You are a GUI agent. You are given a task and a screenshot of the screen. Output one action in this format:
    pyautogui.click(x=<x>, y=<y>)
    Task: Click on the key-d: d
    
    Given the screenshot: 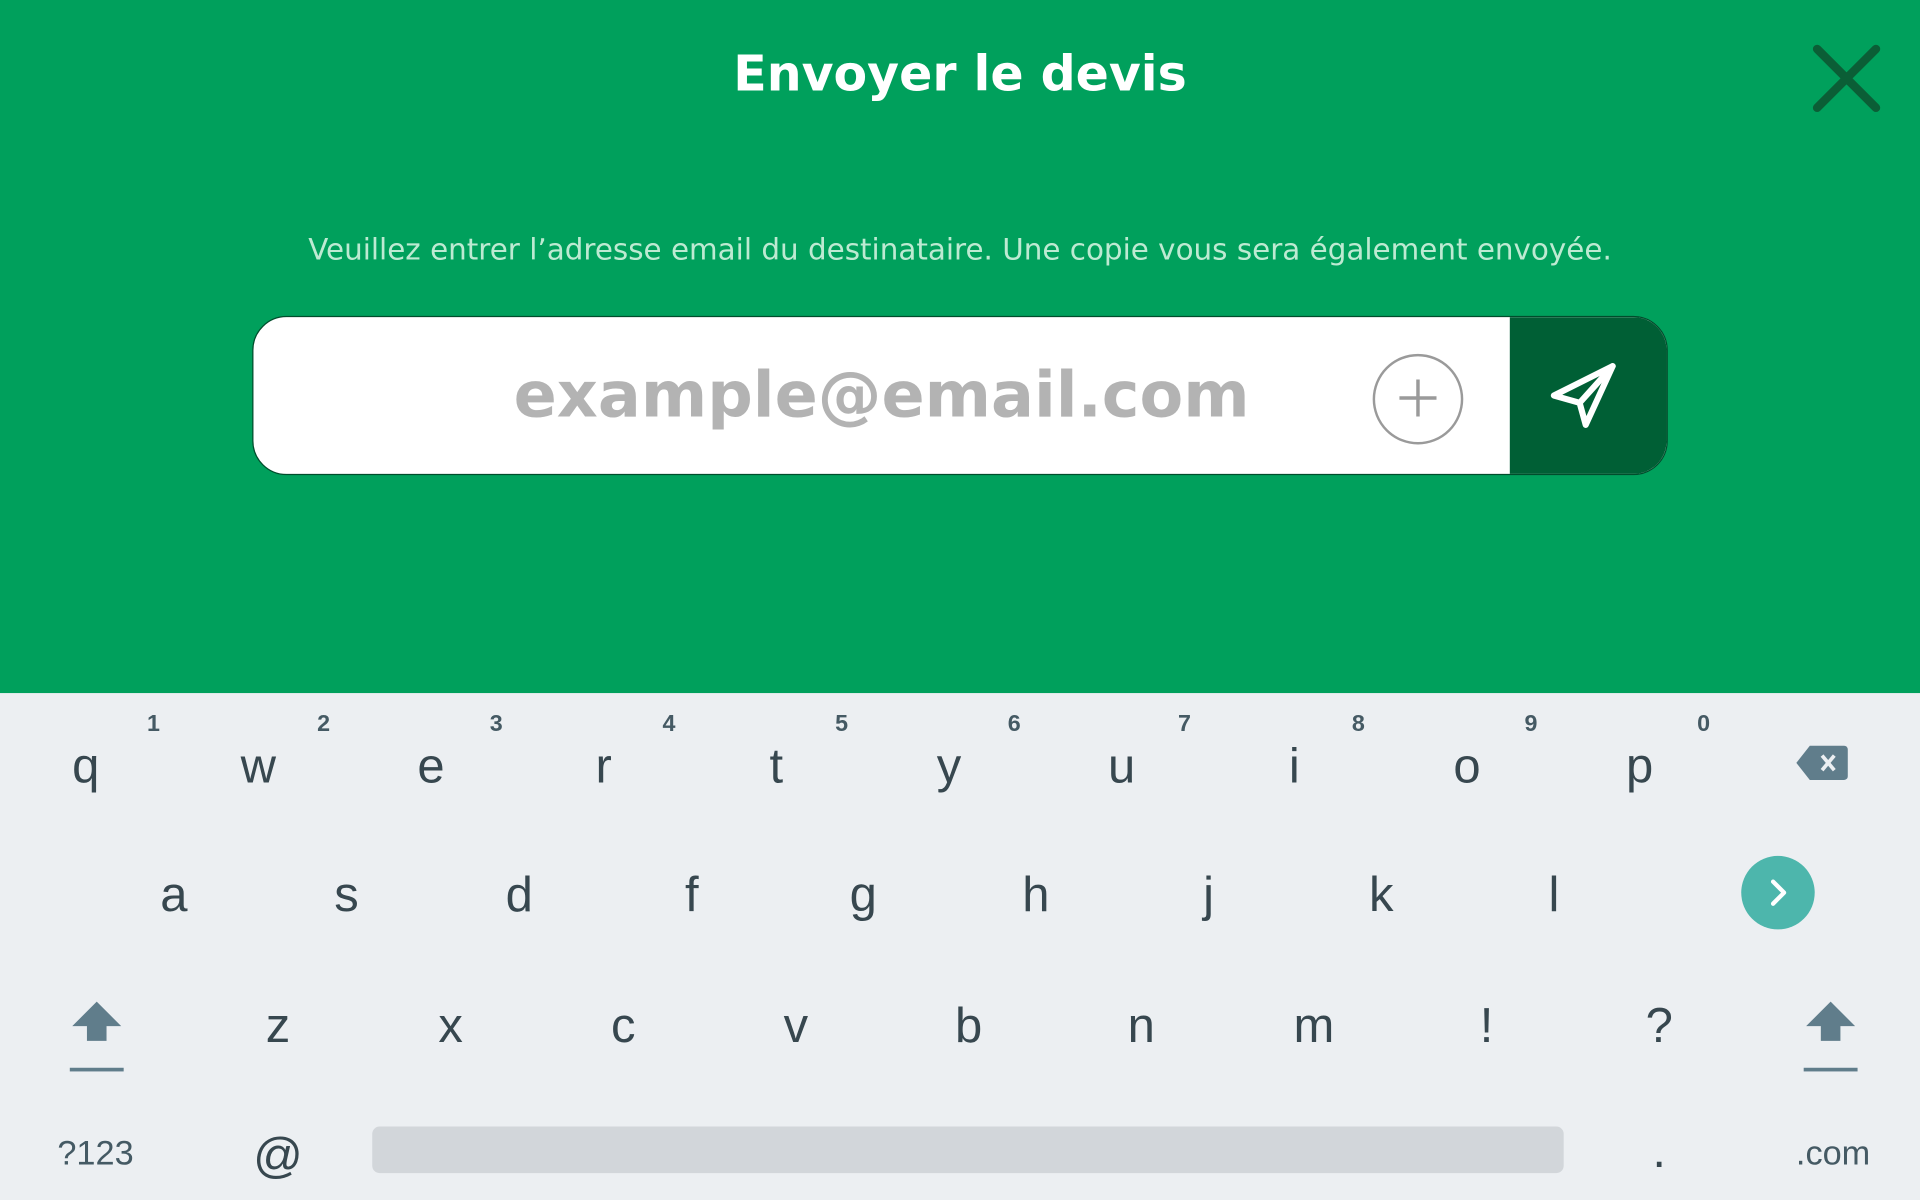 What is the action you would take?
    pyautogui.click(x=518, y=895)
    